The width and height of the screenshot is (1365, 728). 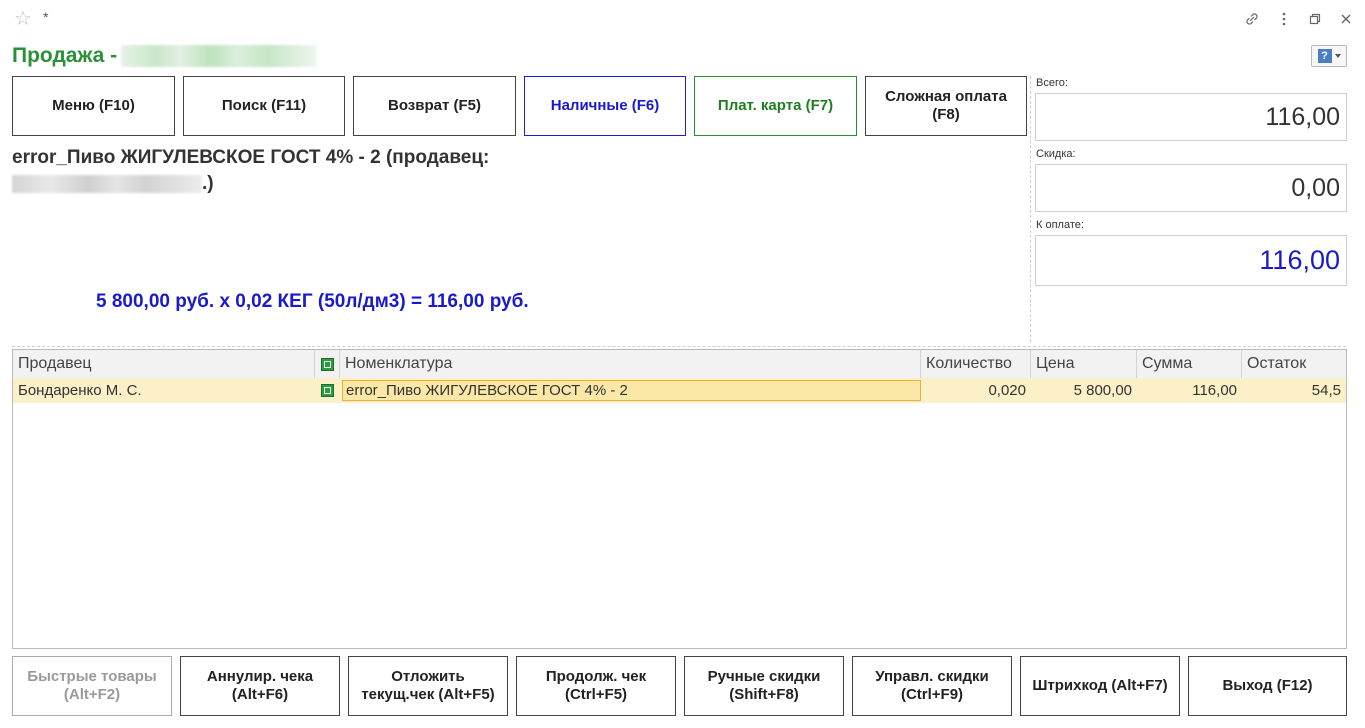 What do you see at coordinates (260, 686) in the screenshot?
I see `cancel-receipt-button: Аннулир. чека (Alt+F6)` at bounding box center [260, 686].